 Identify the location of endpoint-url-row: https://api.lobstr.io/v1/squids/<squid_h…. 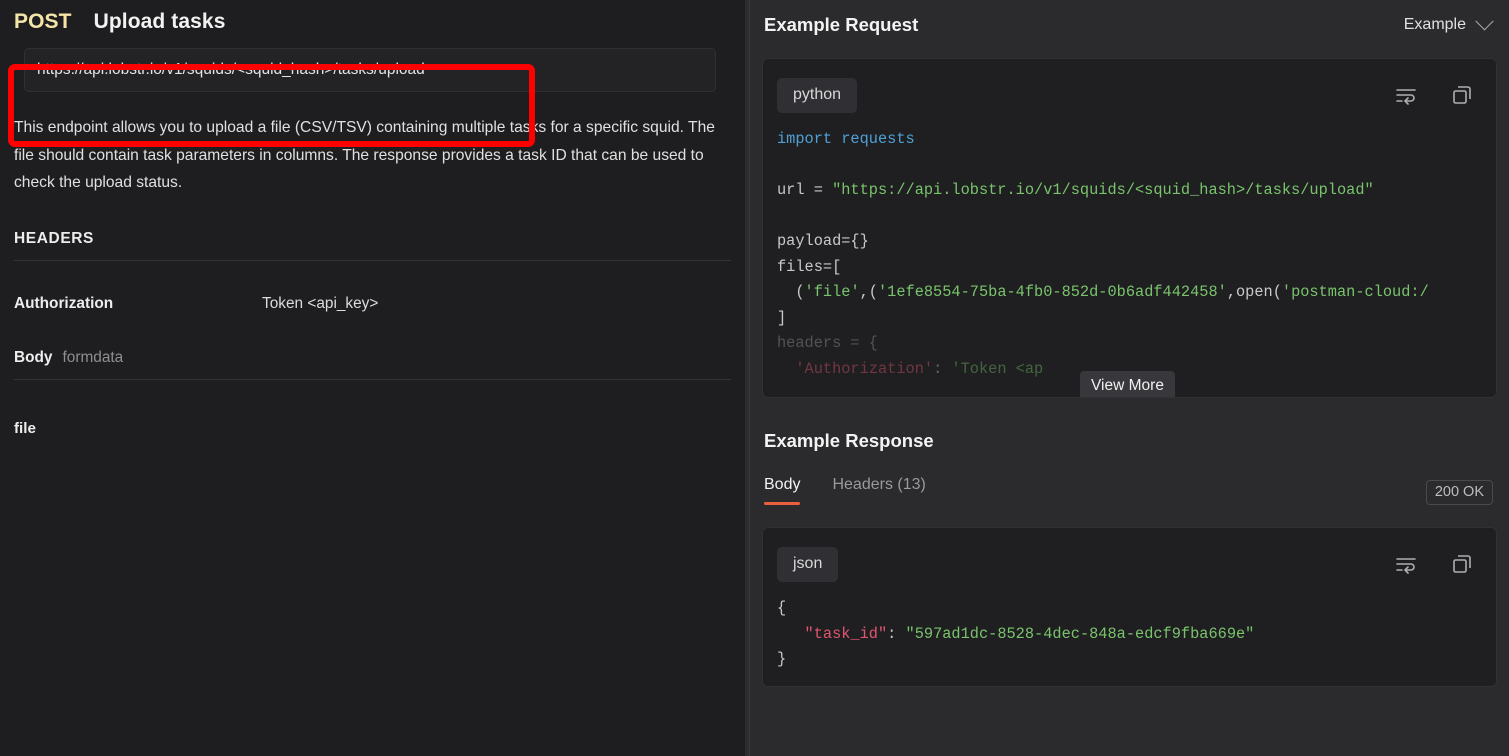
(372, 70).